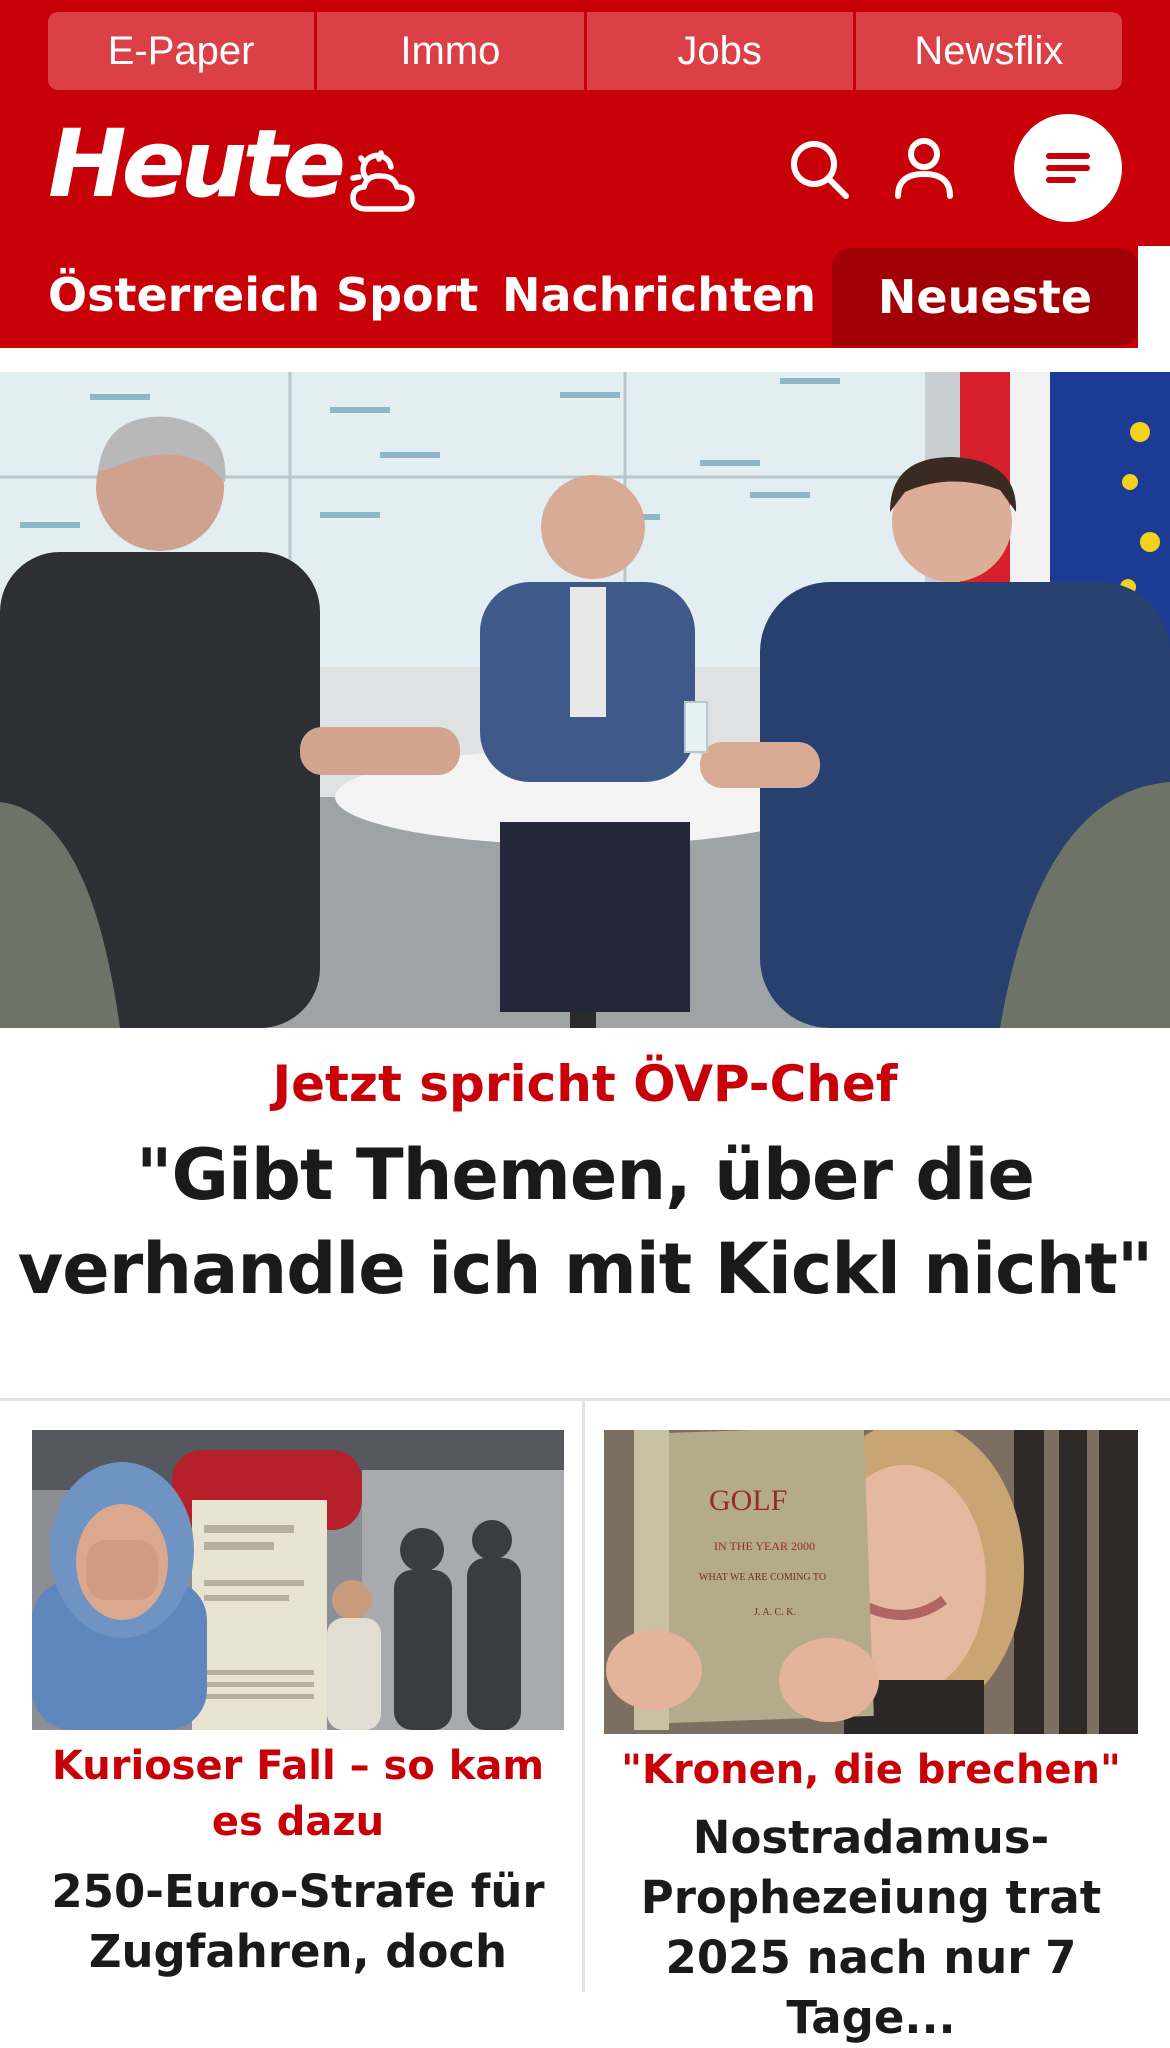  What do you see at coordinates (819, 169) in the screenshot?
I see `search-icon` at bounding box center [819, 169].